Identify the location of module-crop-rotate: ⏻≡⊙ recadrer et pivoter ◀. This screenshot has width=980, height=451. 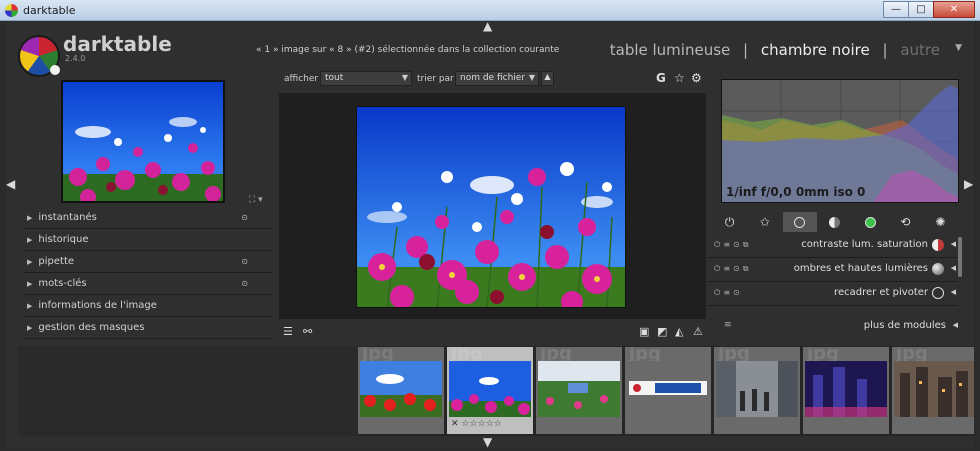
(833, 294).